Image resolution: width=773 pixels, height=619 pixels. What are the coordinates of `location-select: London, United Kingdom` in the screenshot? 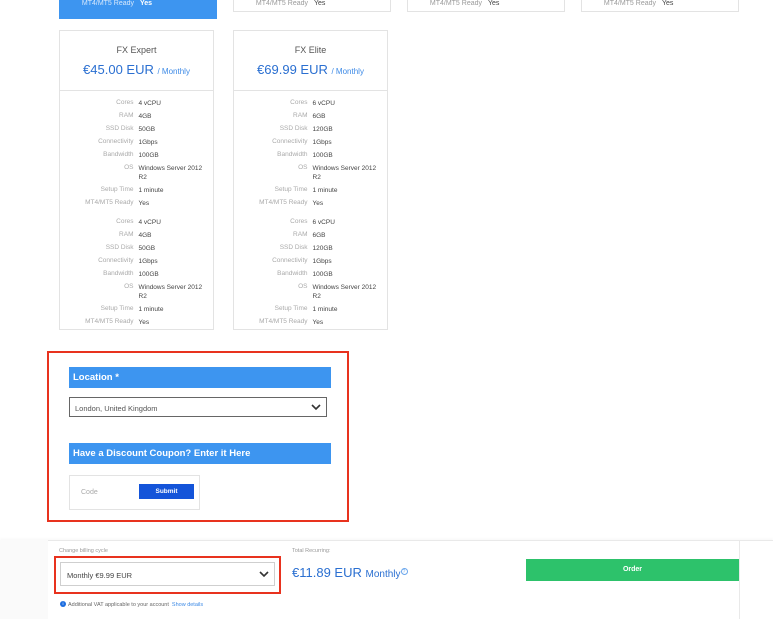 It's located at (198, 407).